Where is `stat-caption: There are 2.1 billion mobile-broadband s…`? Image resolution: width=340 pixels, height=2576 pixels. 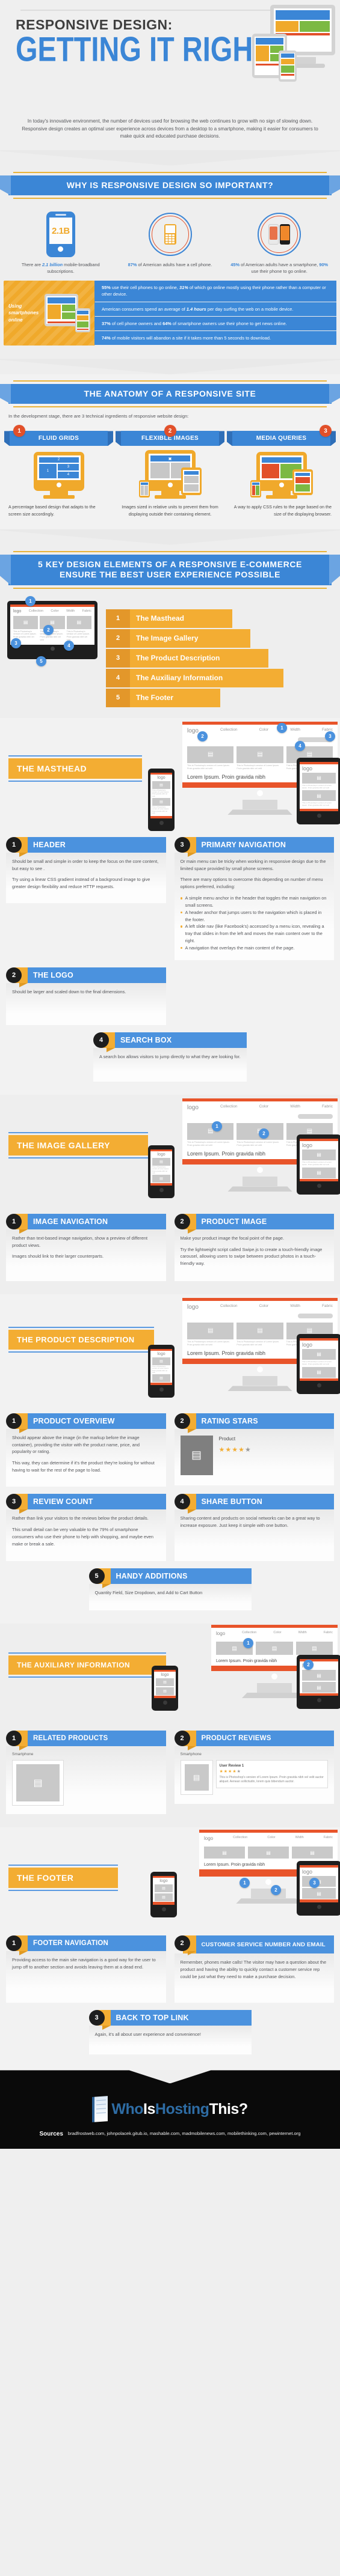
stat-caption: There are 2.1 billion mobile-broadband s… is located at coordinates (61, 268).